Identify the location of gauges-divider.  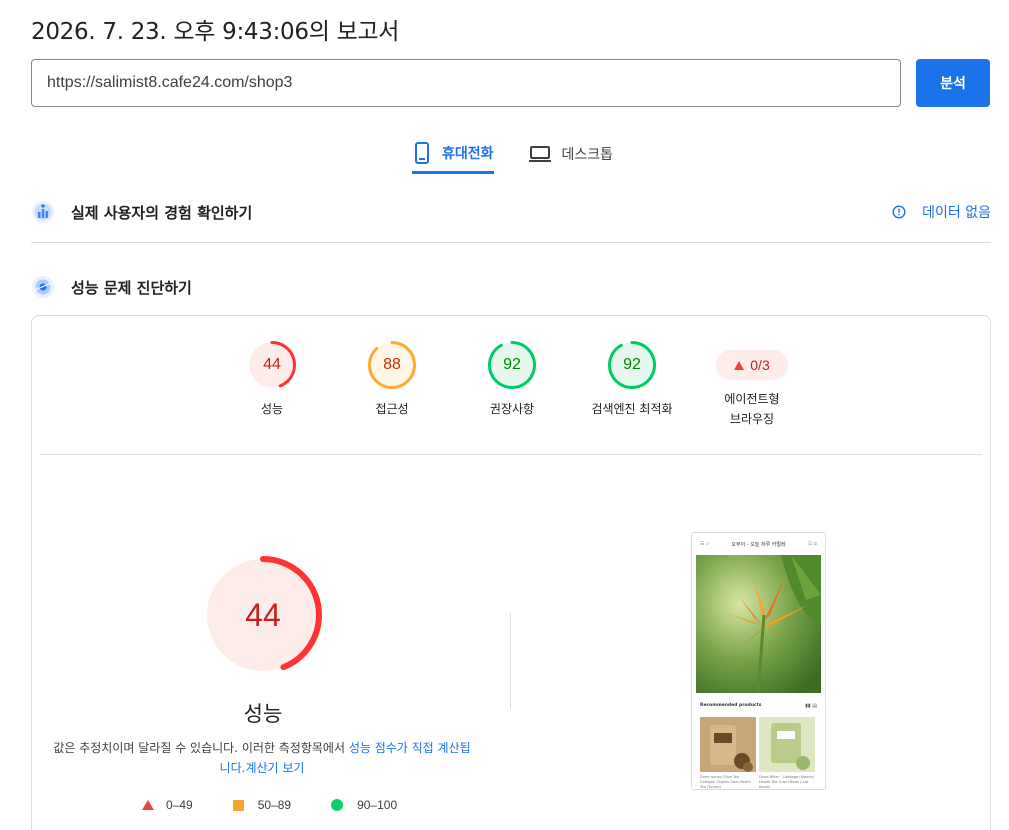
(511, 454).